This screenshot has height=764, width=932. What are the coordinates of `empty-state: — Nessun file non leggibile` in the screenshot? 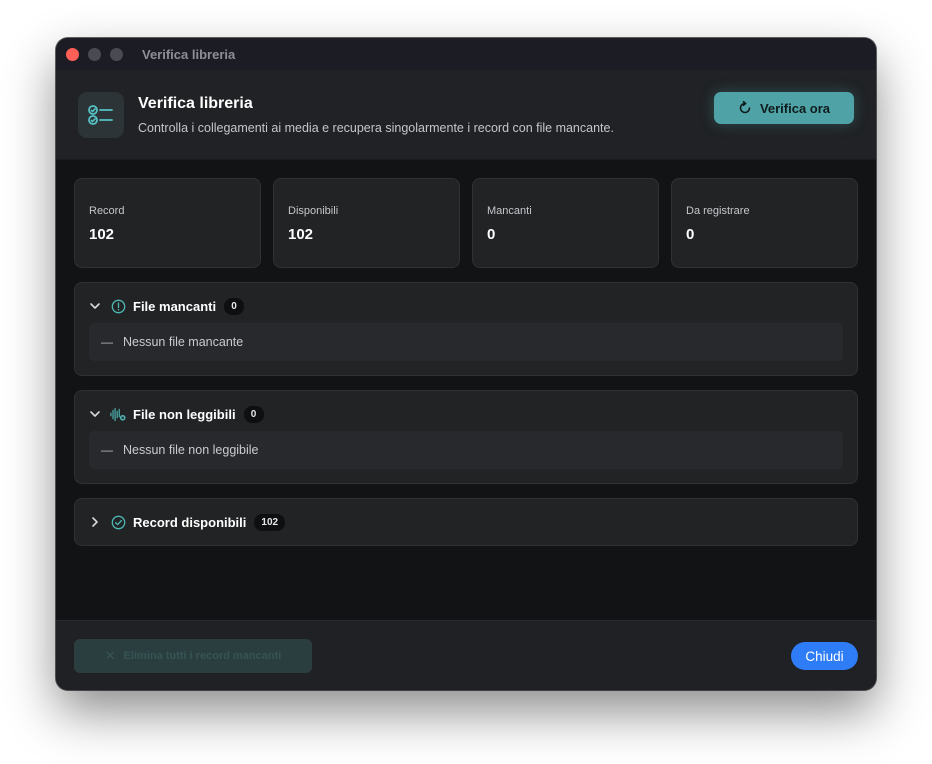 It's located at (466, 450).